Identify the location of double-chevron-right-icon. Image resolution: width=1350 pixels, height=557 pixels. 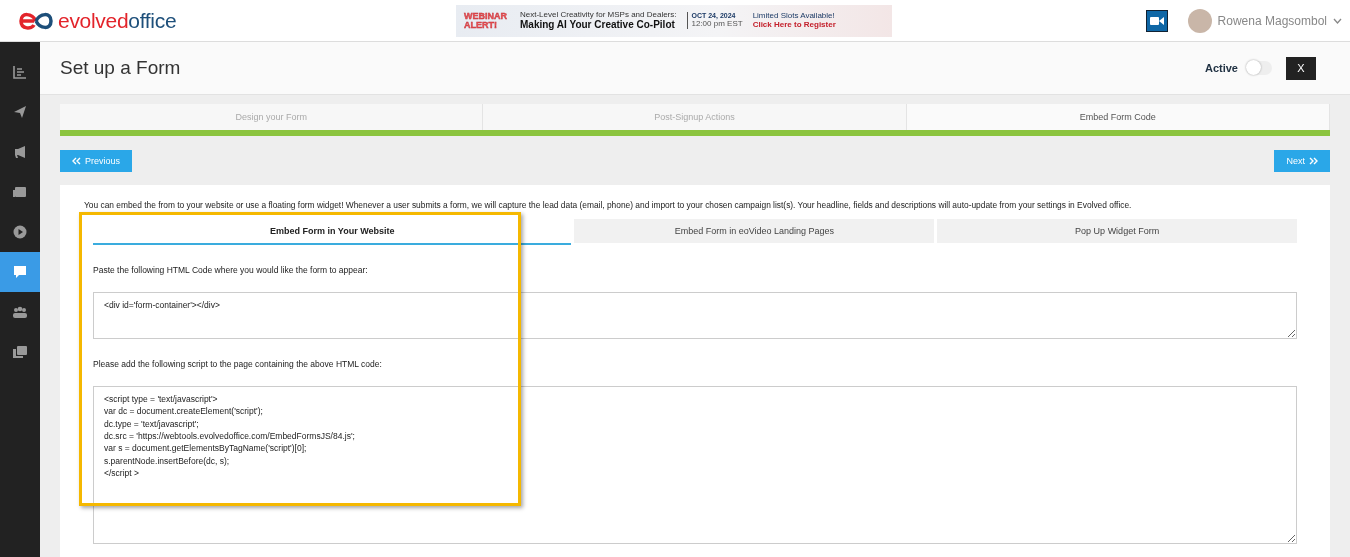
(1313, 161).